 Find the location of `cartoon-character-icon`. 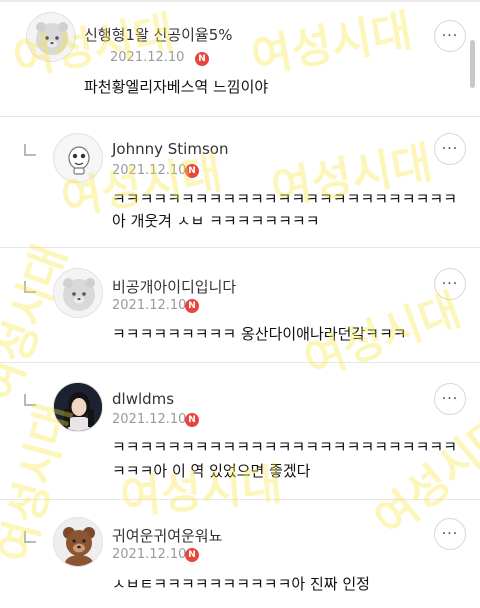

cartoon-character-icon is located at coordinates (79, 160).